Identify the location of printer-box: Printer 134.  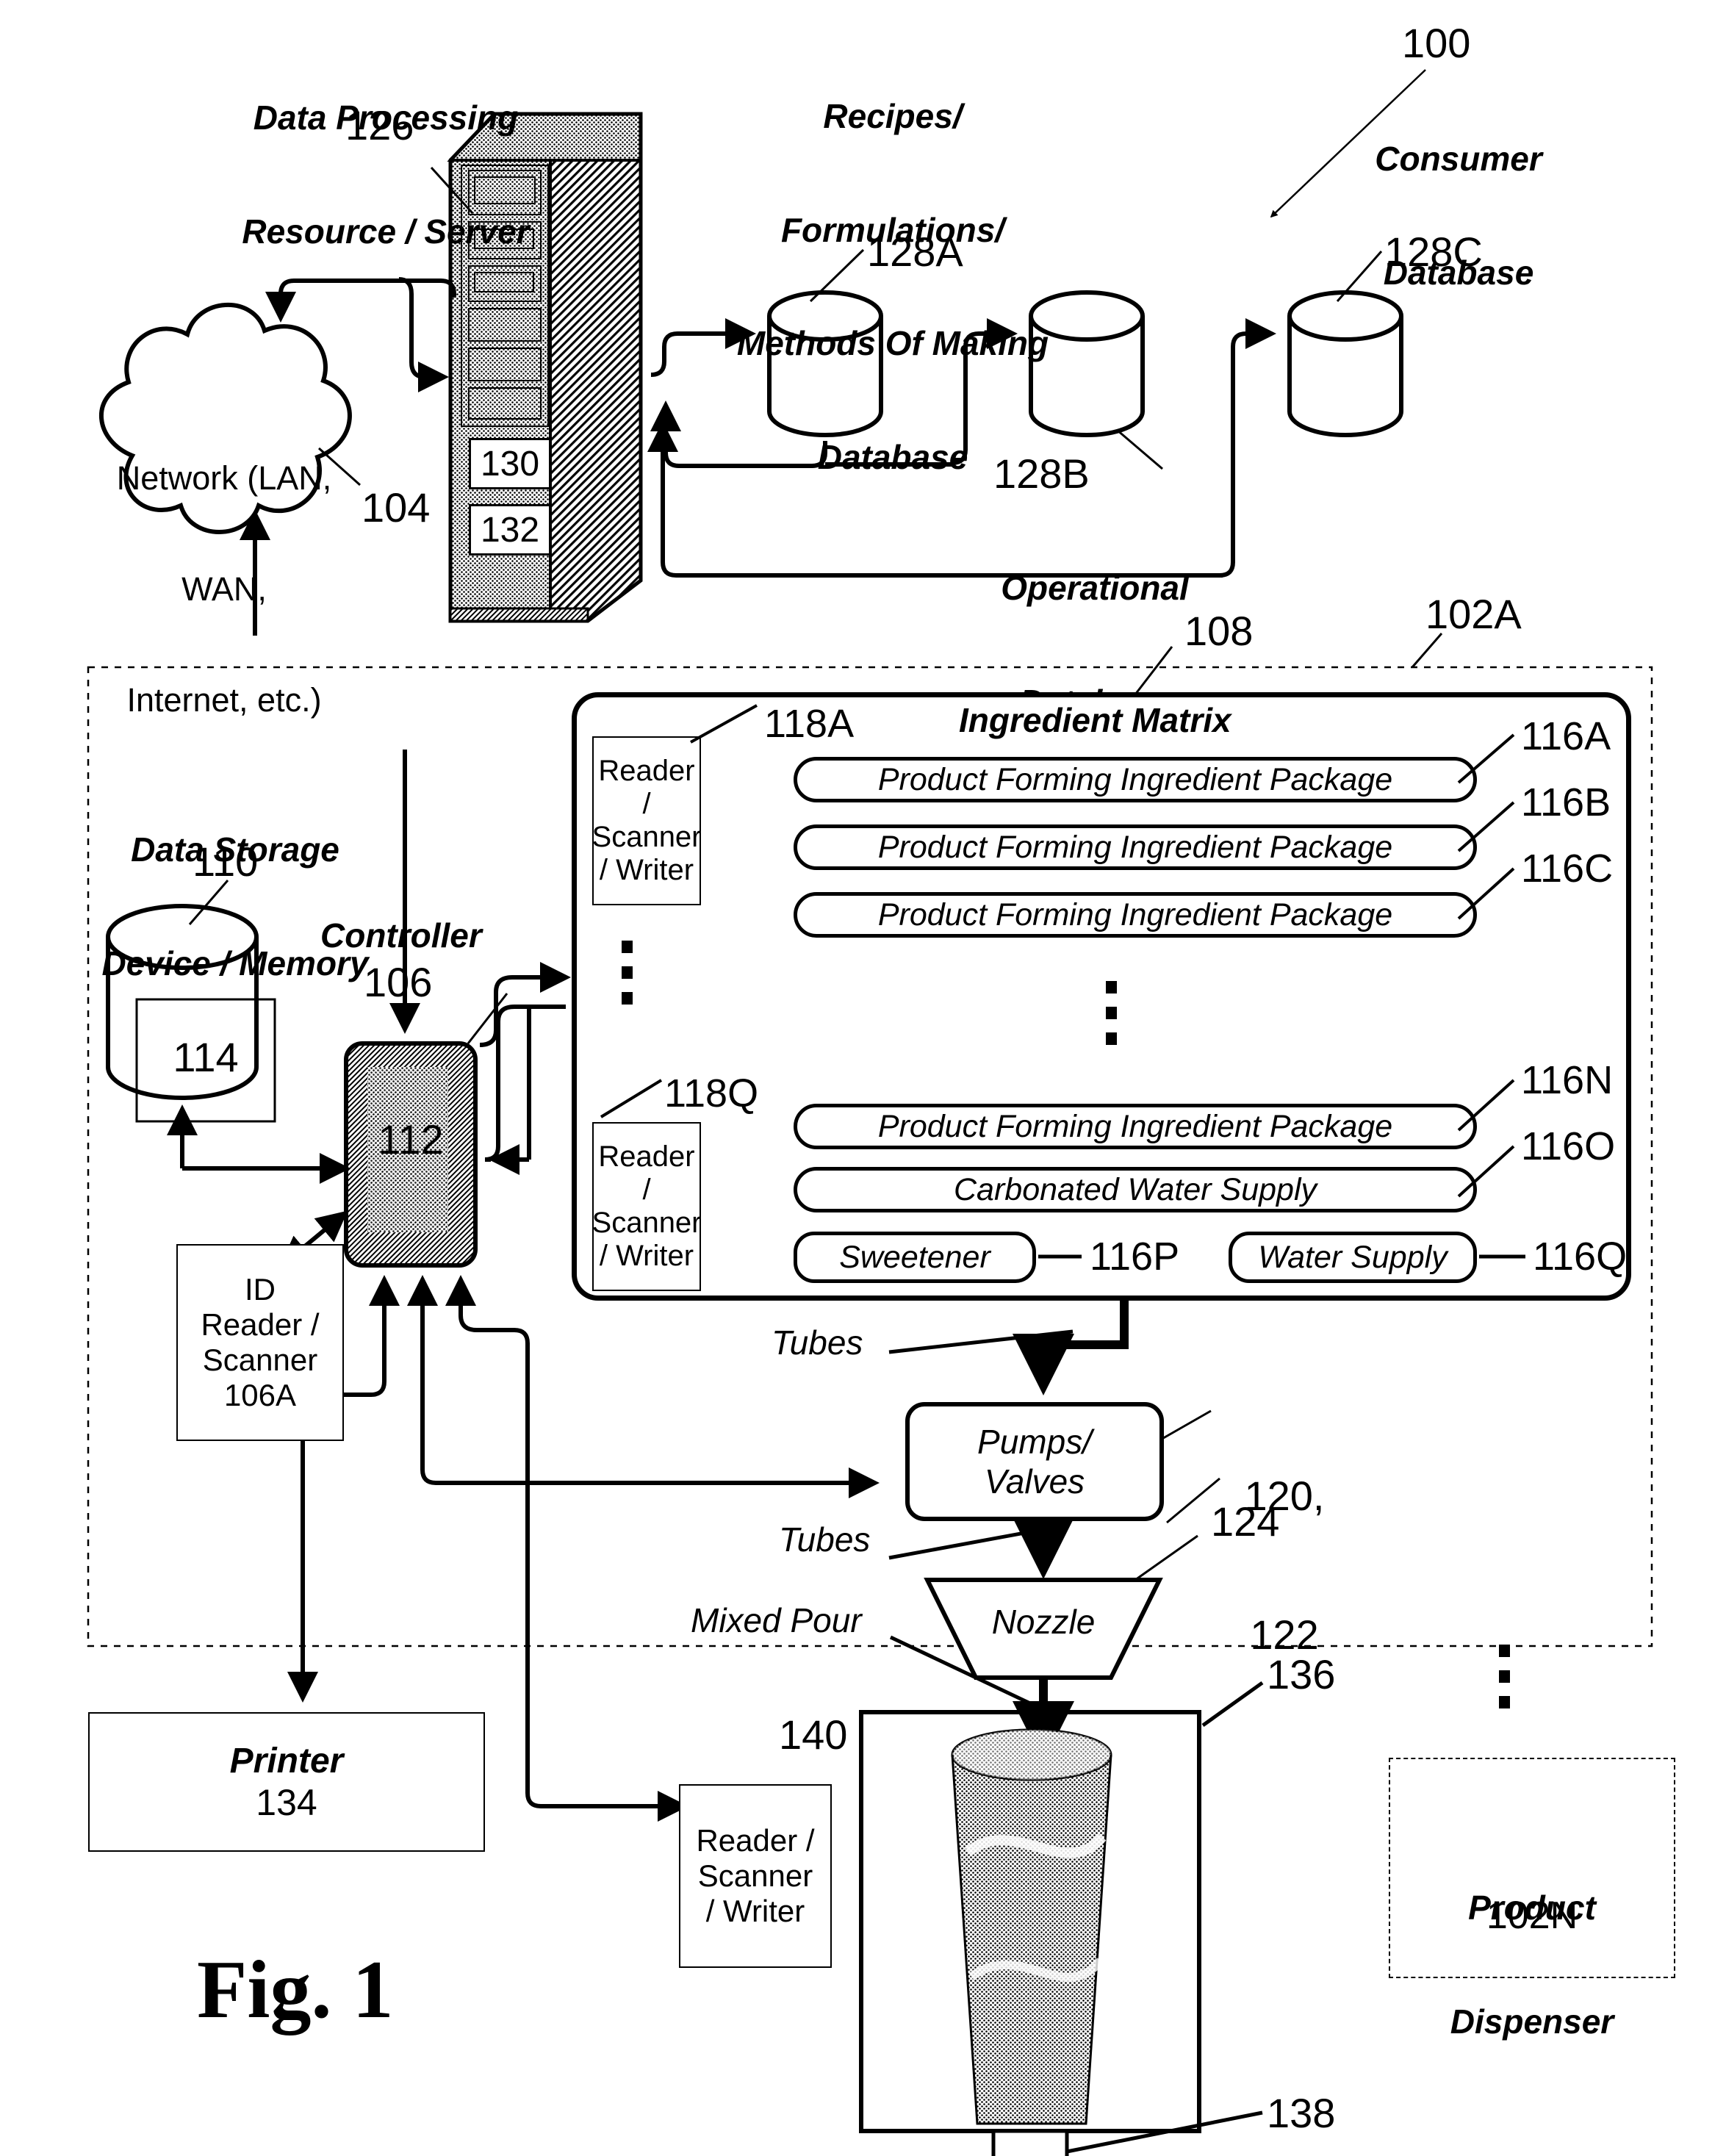
(286, 1782).